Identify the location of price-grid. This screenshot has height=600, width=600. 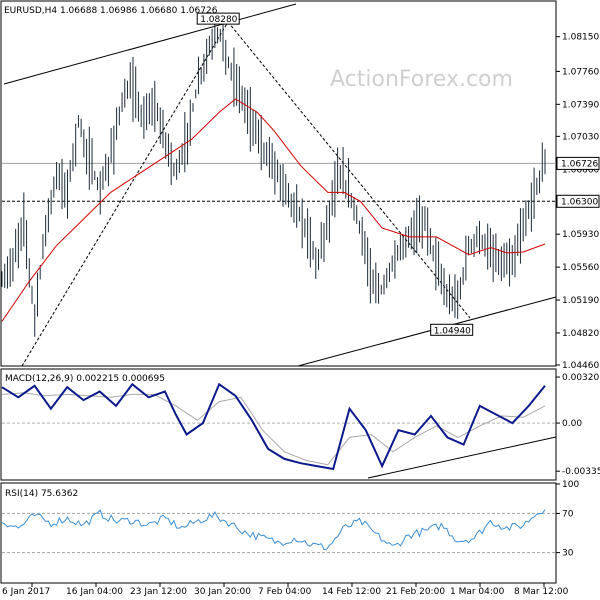
(279, 182).